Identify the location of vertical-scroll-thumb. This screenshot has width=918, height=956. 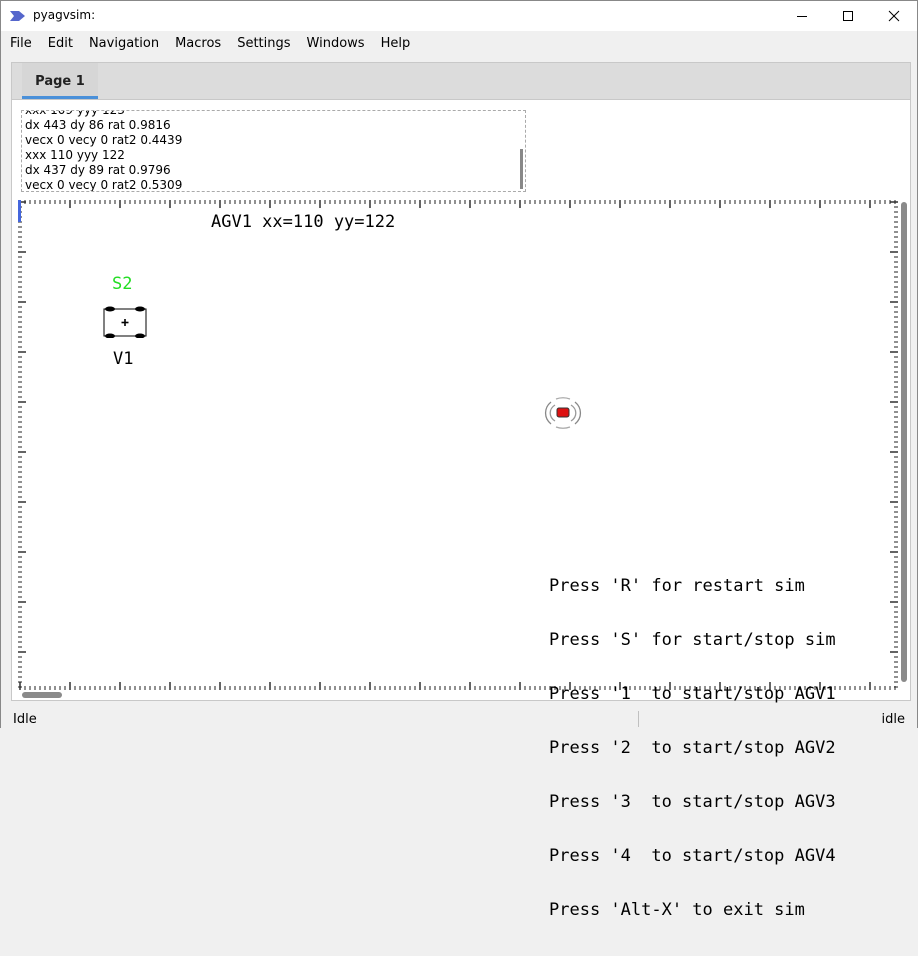
(904, 442).